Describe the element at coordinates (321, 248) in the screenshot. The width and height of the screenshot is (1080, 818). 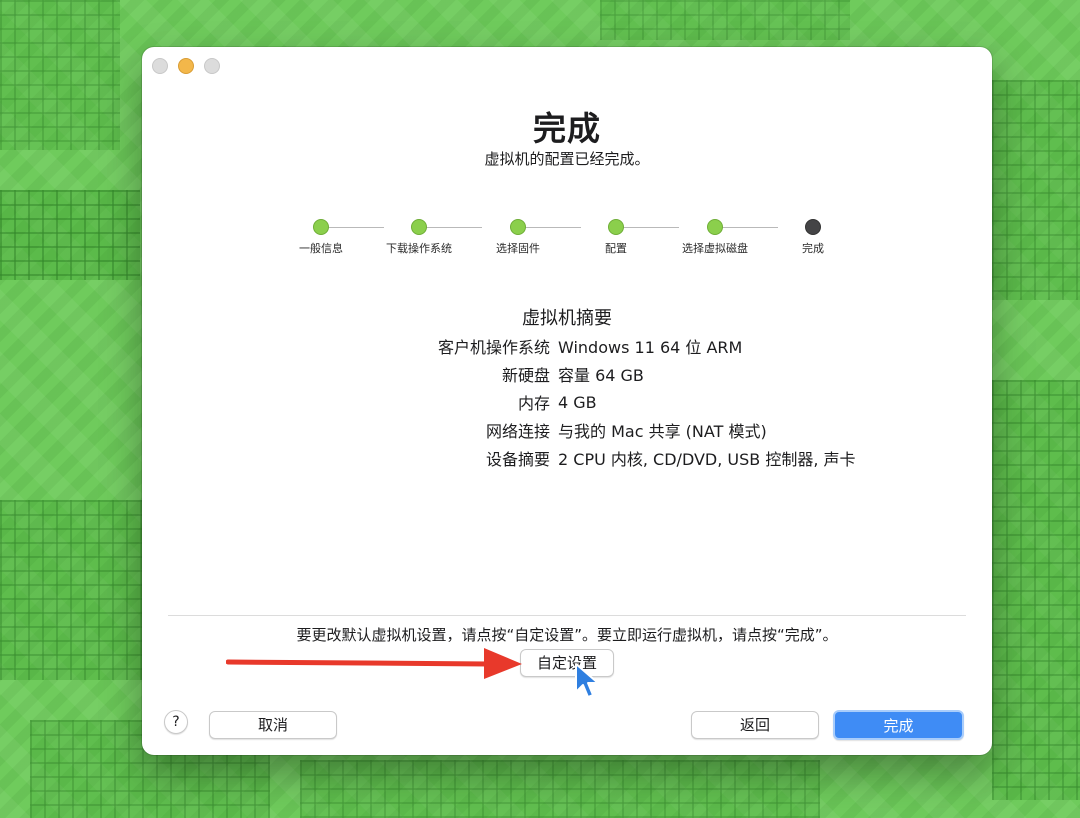
I see `step-label: 一般信息` at that location.